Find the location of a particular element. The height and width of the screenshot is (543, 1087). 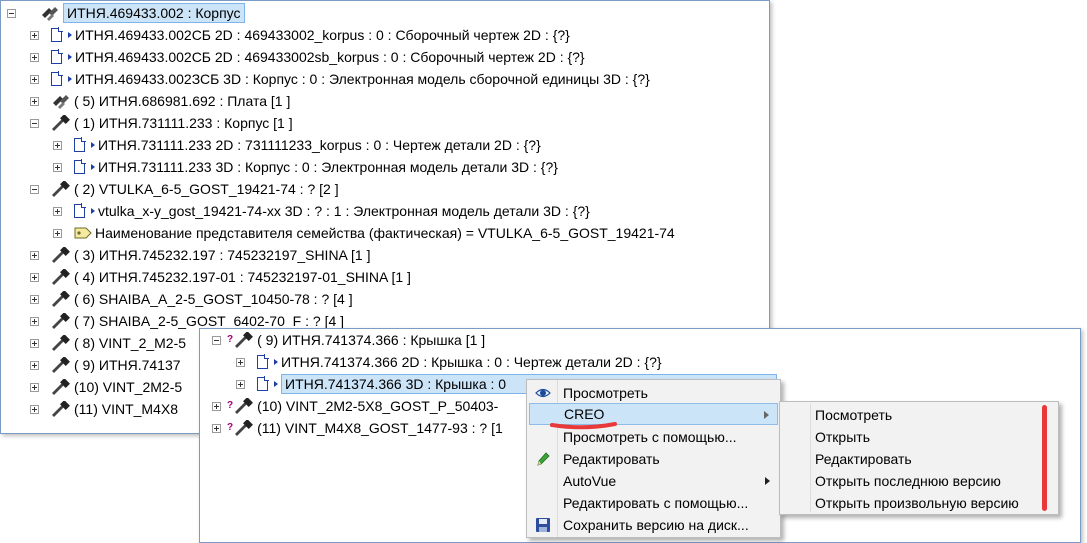

eye-icon is located at coordinates (543, 393).